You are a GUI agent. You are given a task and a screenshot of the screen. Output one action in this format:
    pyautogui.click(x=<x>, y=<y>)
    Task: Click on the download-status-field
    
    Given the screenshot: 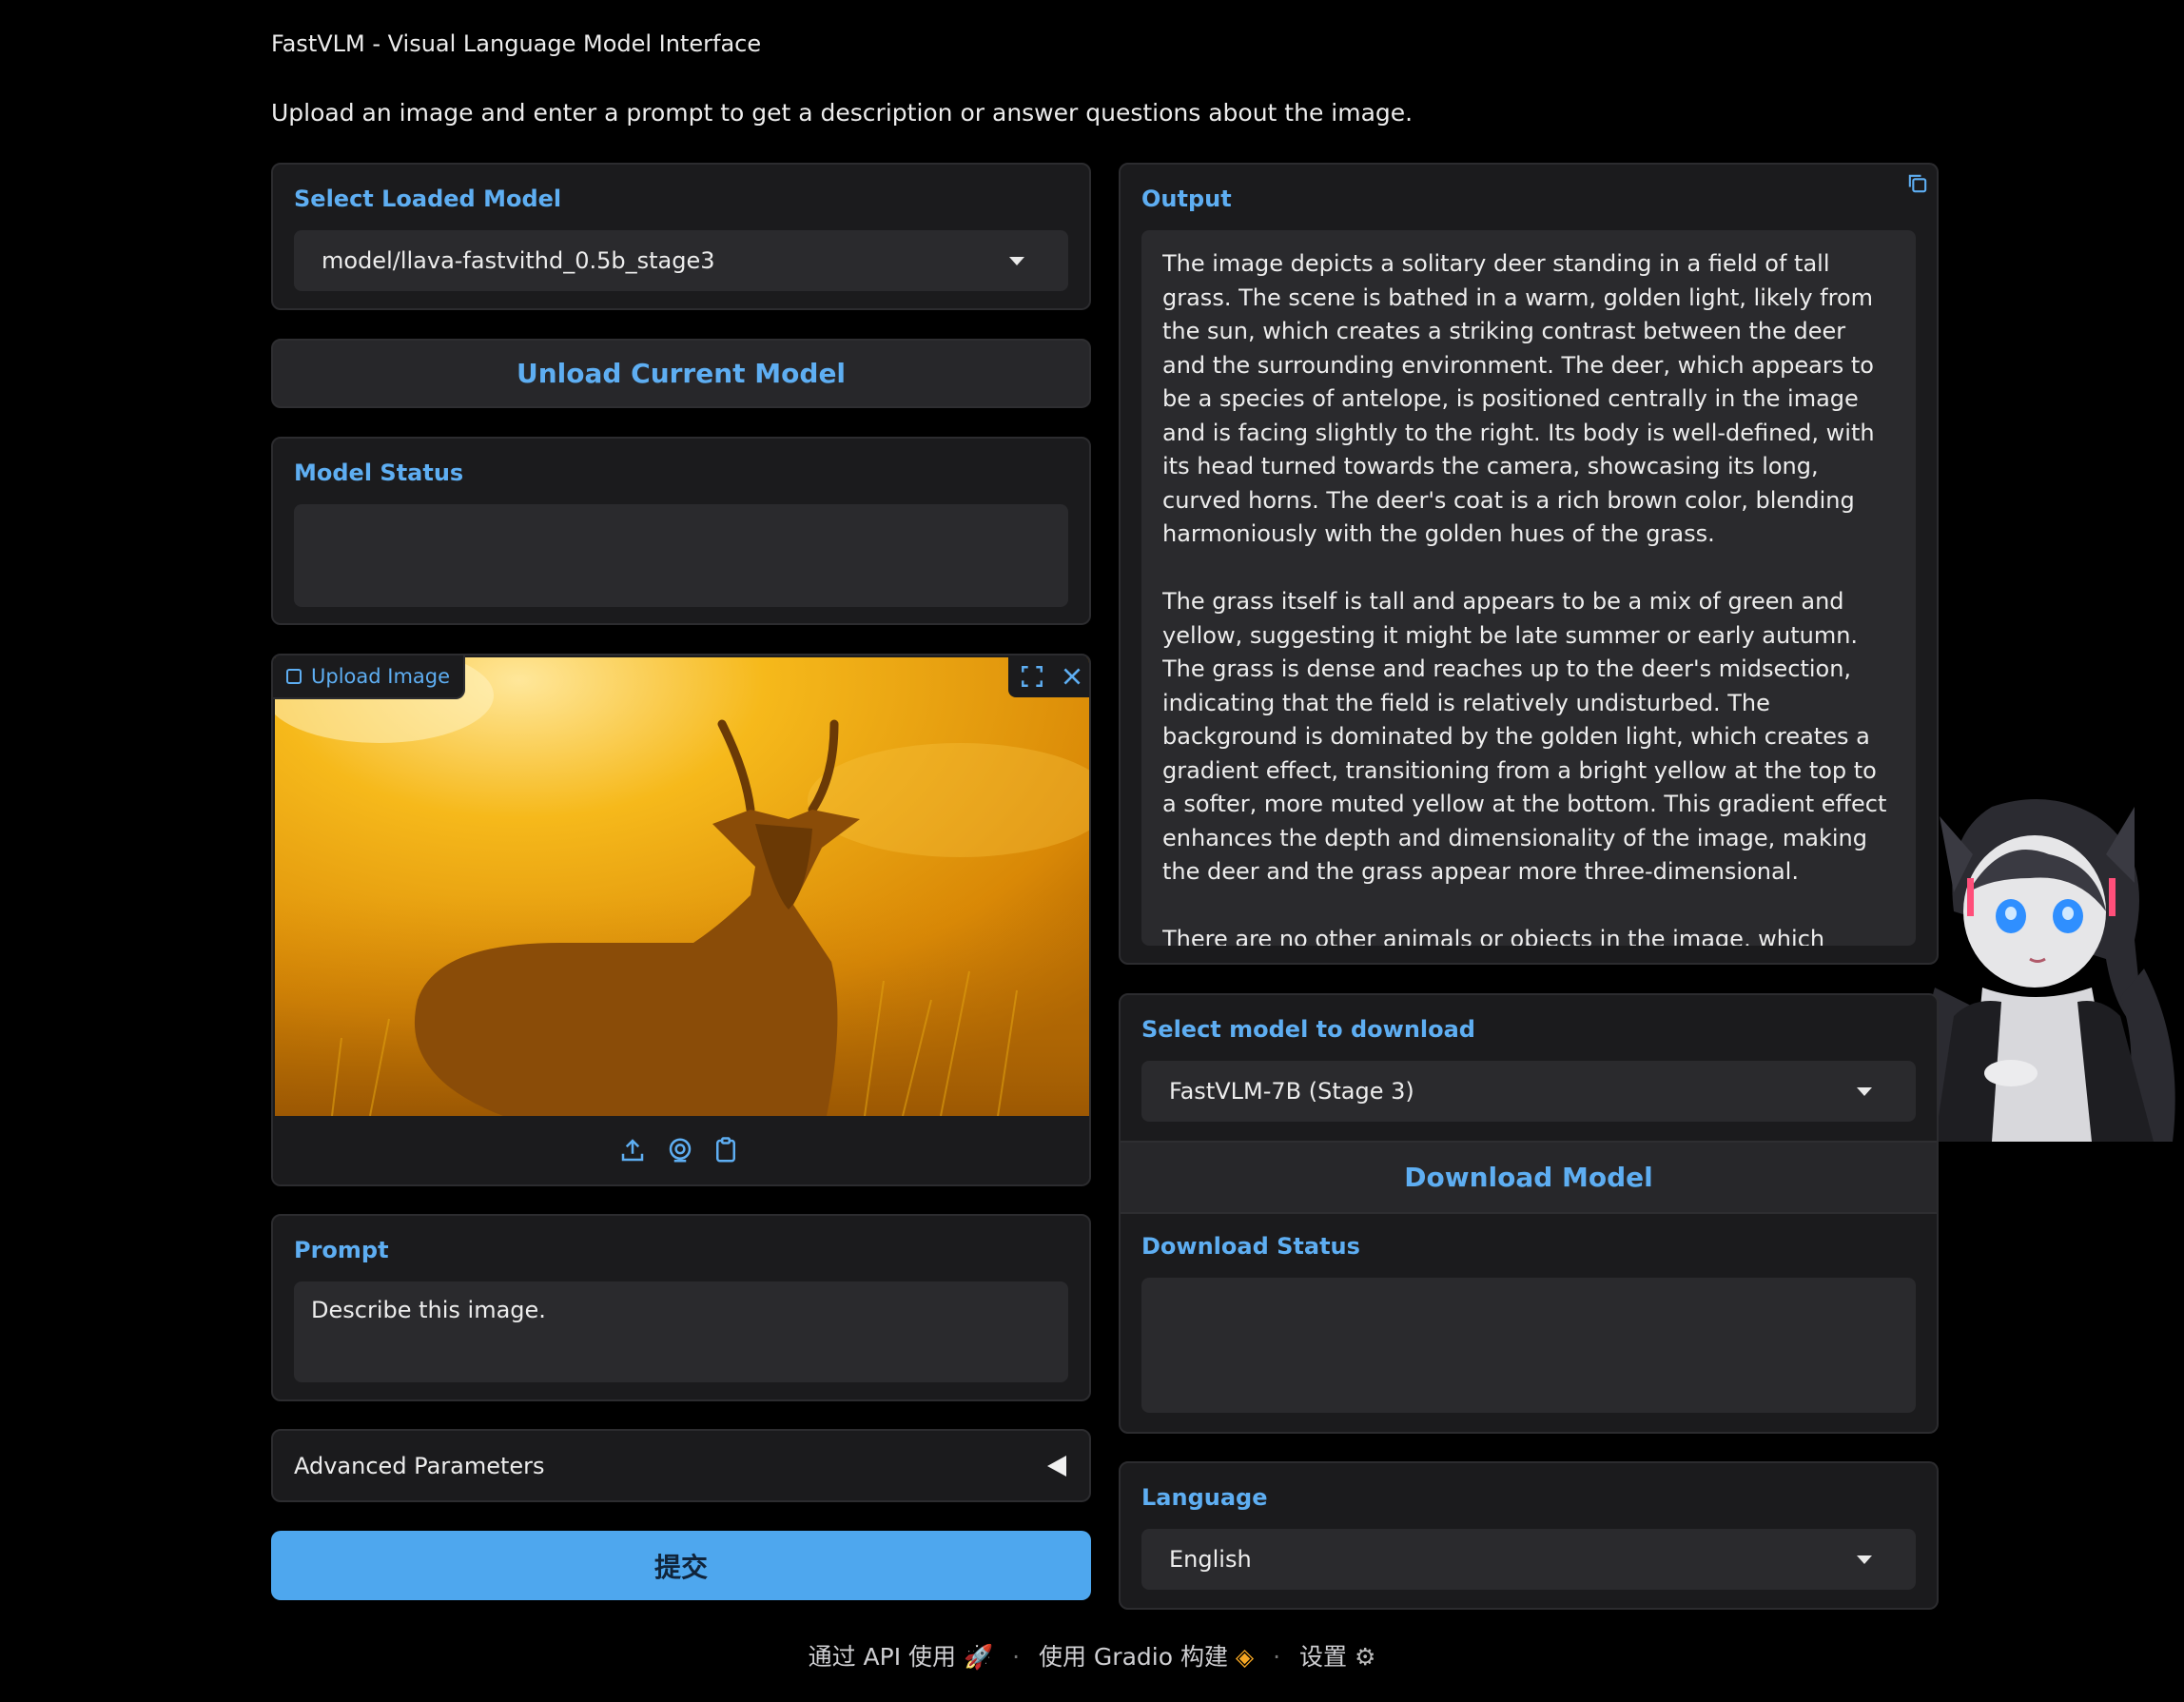 What is the action you would take?
    pyautogui.click(x=1528, y=1345)
    